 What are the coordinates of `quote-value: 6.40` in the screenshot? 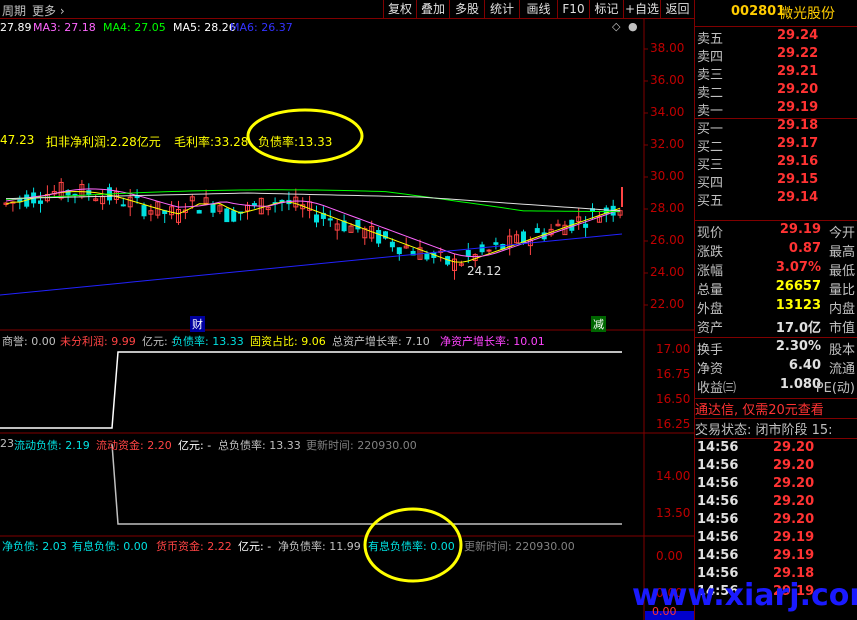 It's located at (804, 365).